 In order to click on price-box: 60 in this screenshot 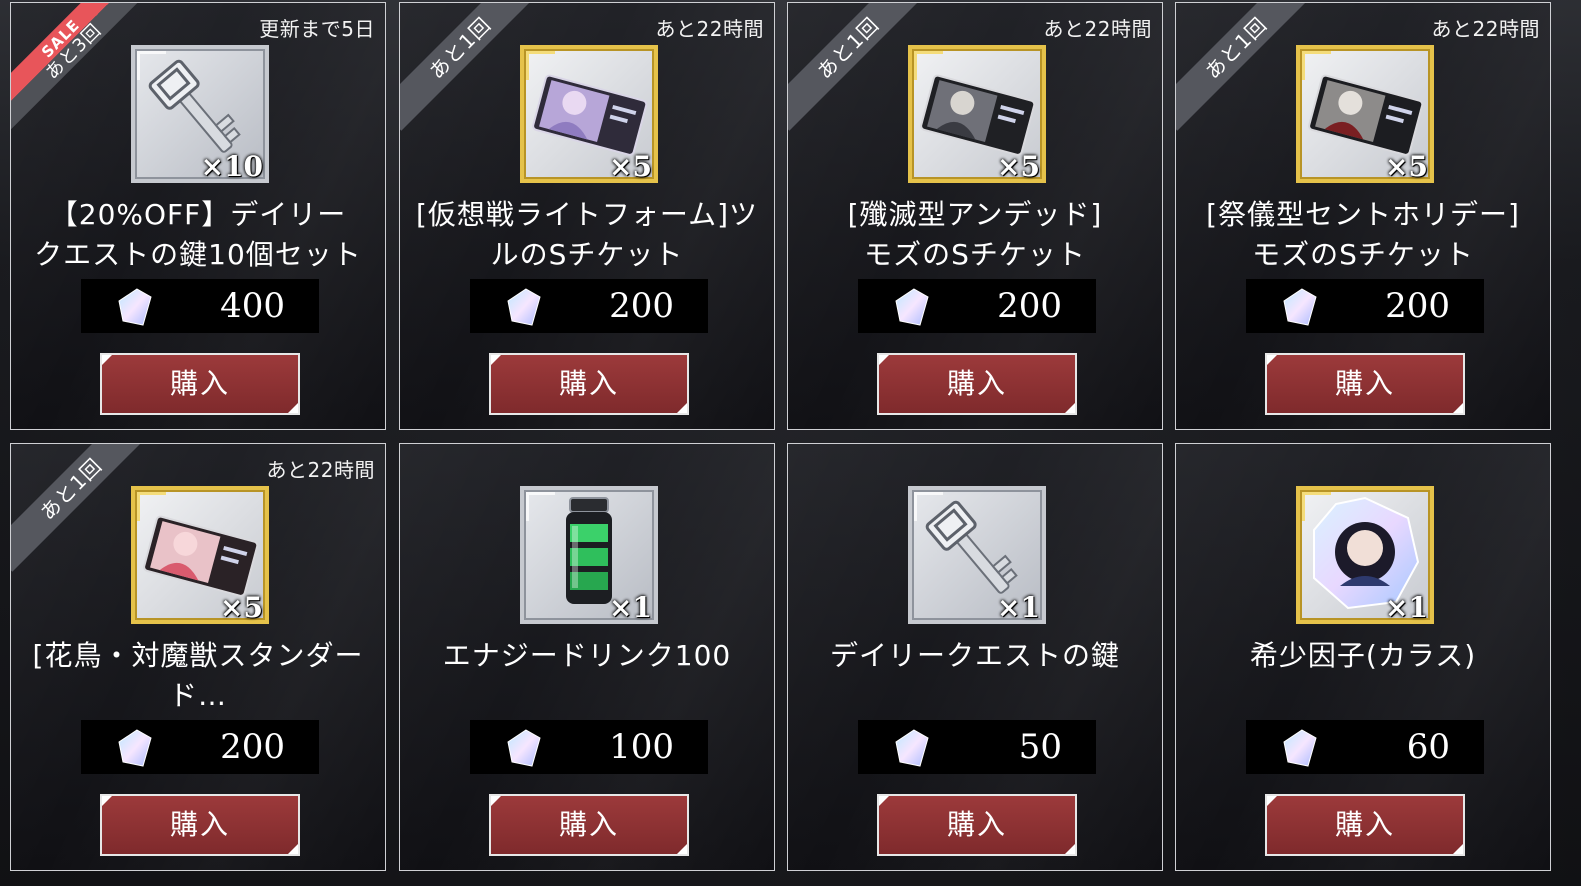, I will do `click(1365, 747)`.